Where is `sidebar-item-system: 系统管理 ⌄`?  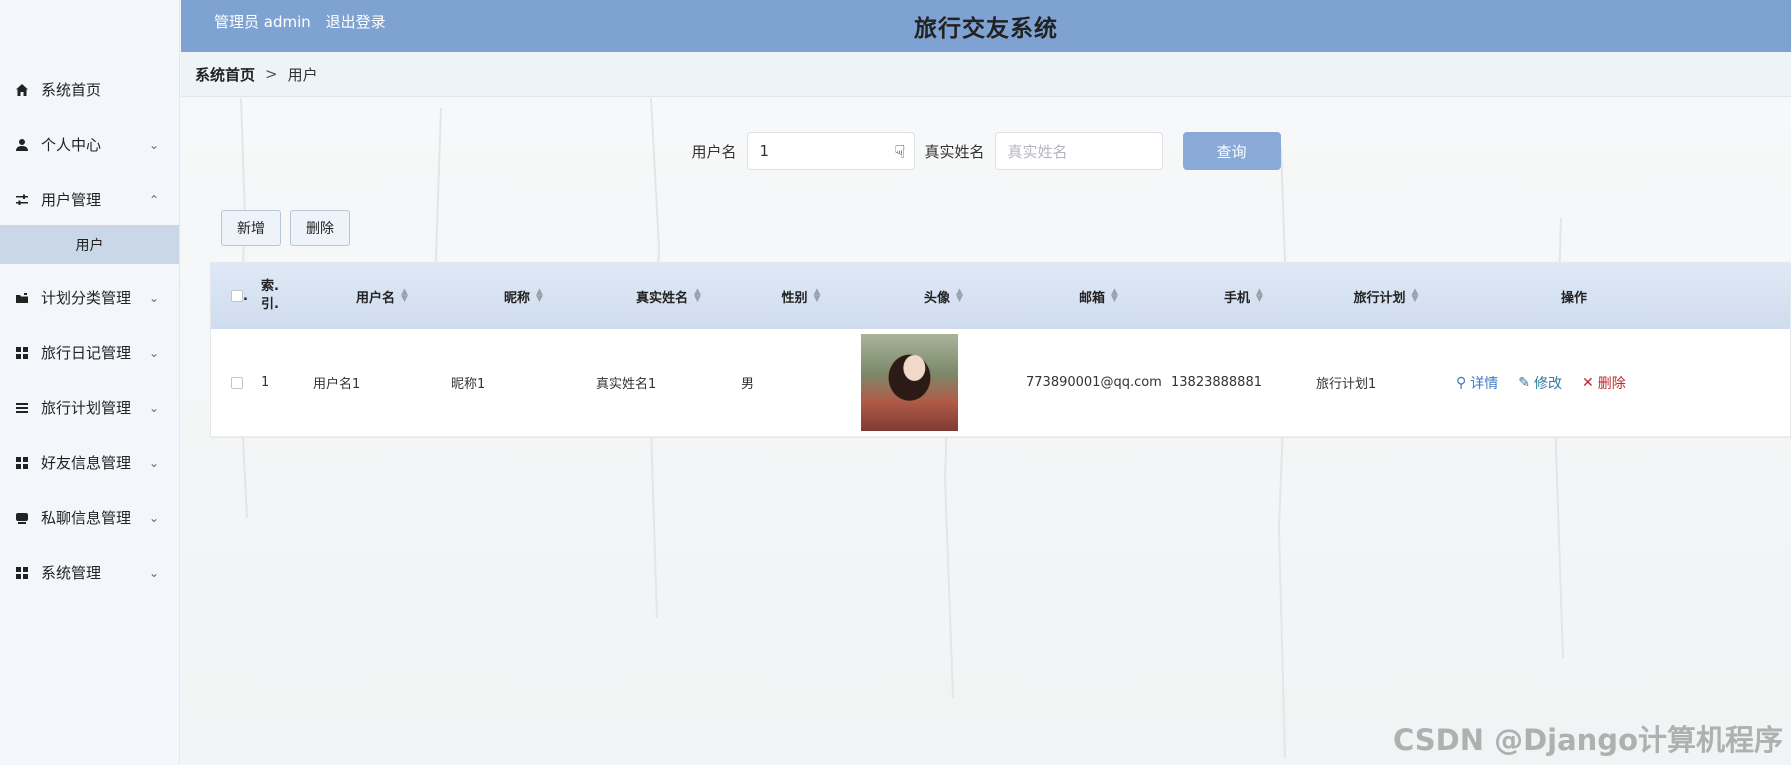 sidebar-item-system: 系统管理 ⌄ is located at coordinates (89, 572).